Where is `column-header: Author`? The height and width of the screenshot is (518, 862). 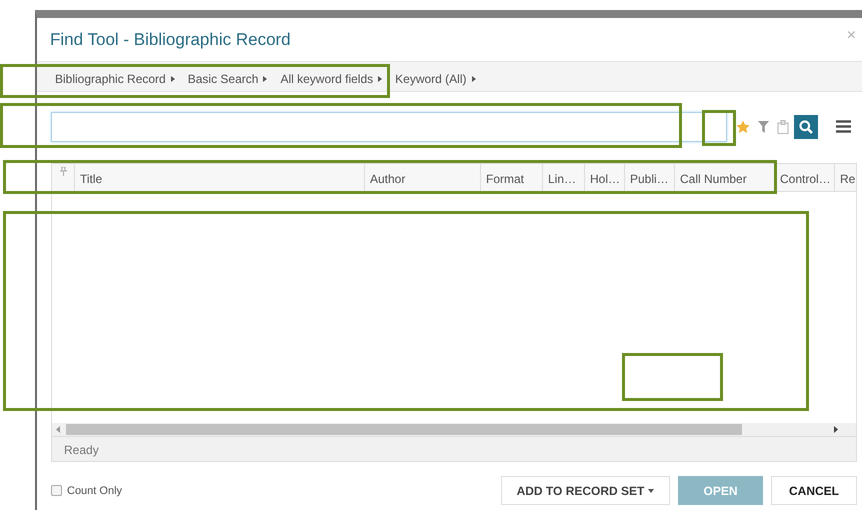
column-header: Author is located at coordinates (423, 177).